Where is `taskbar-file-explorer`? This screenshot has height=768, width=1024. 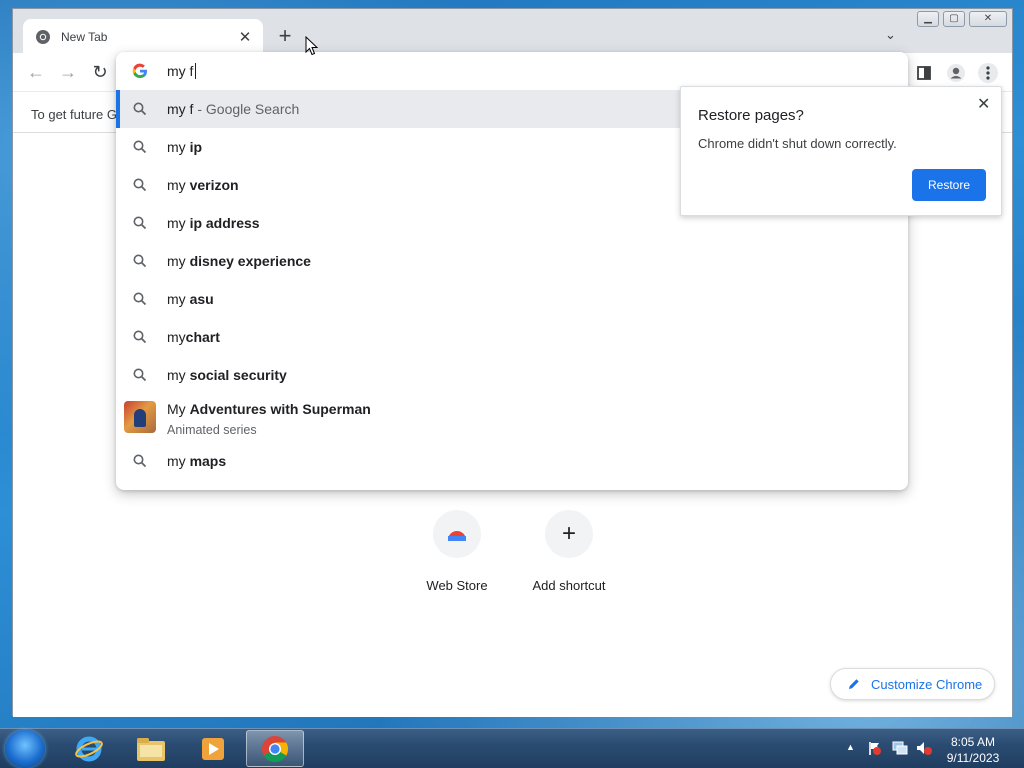 taskbar-file-explorer is located at coordinates (151, 748).